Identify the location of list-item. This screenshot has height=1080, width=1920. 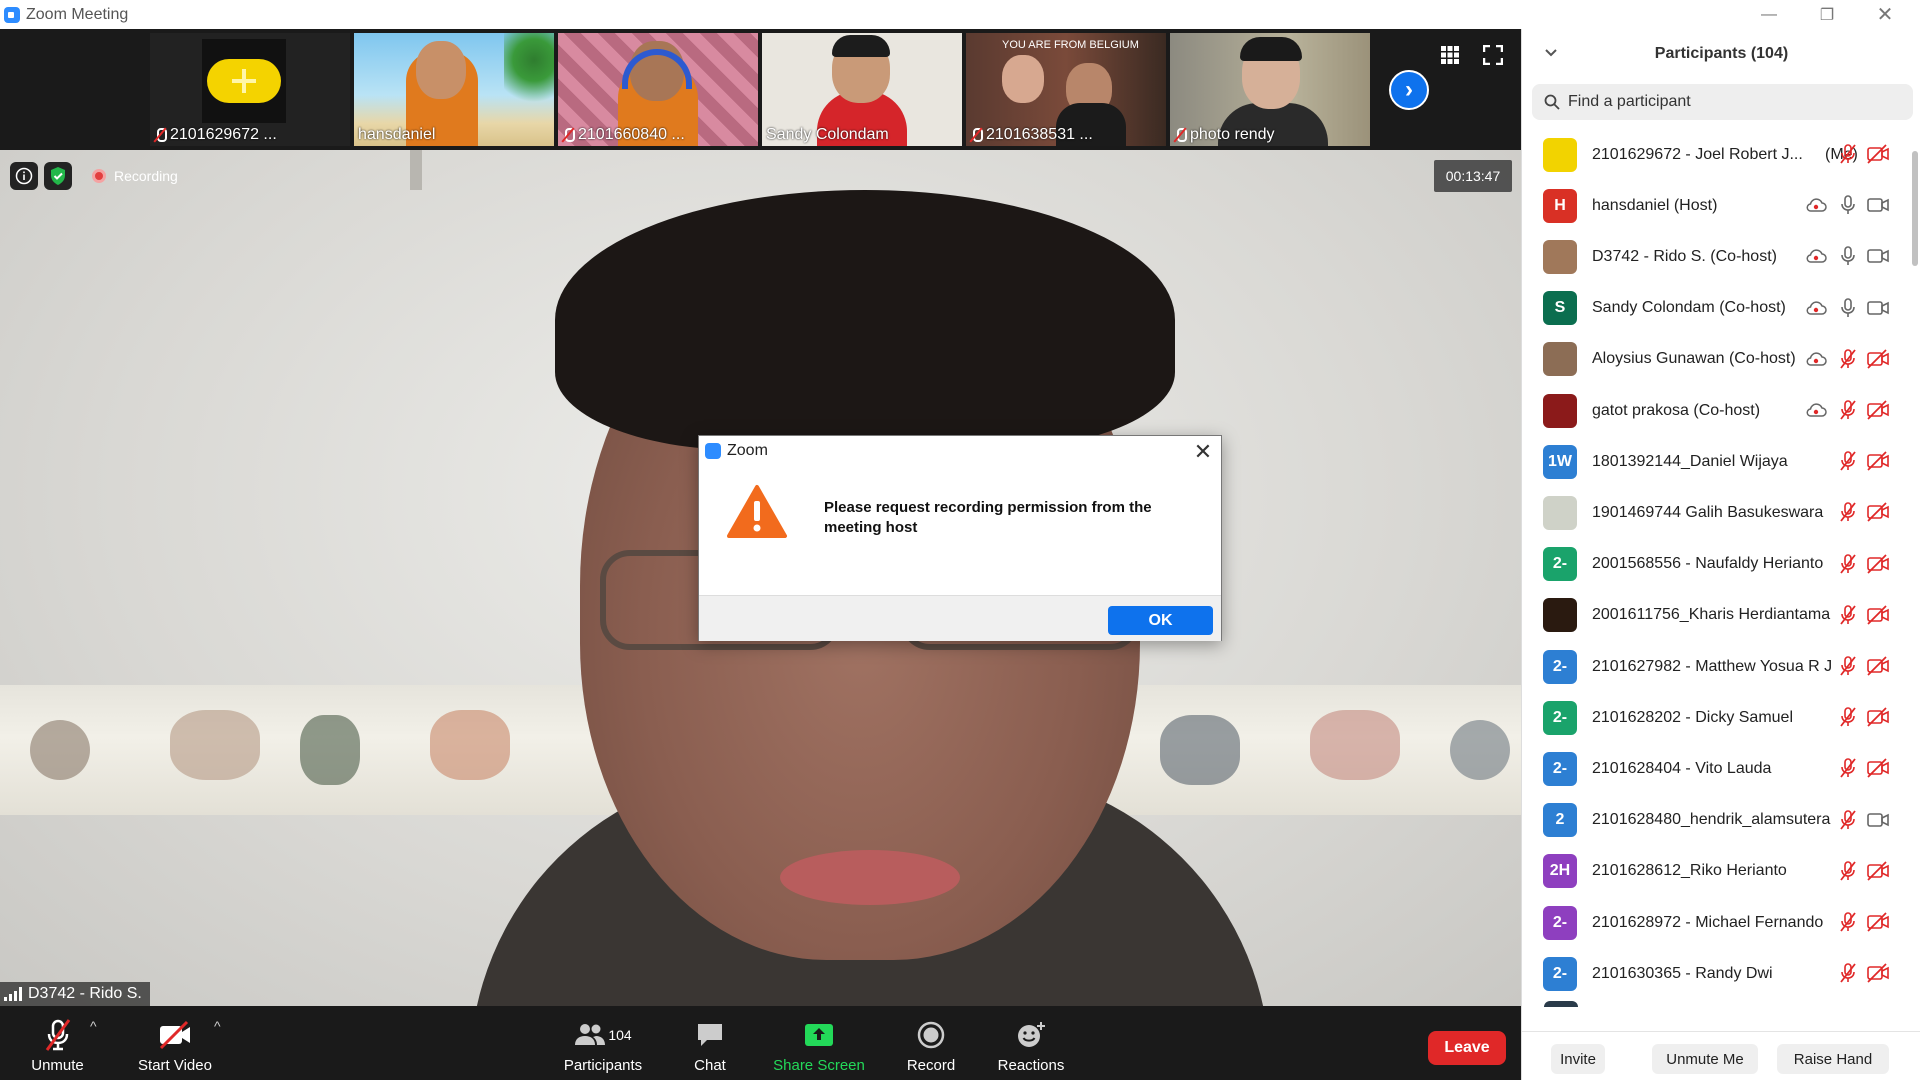
(1561, 1004).